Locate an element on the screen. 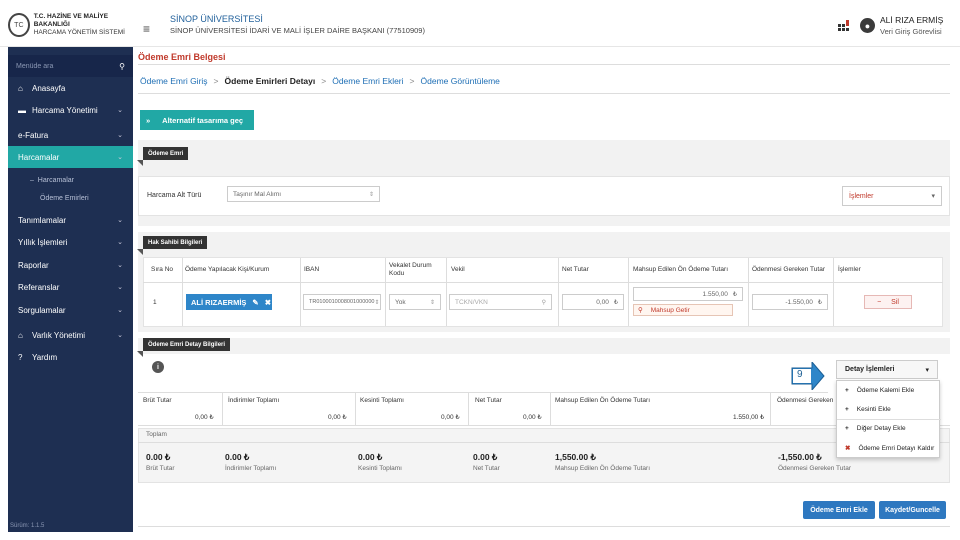 Image resolution: width=960 pixels, height=540 pixels. net-tutar-input: 0,00 ₺ is located at coordinates (593, 302).